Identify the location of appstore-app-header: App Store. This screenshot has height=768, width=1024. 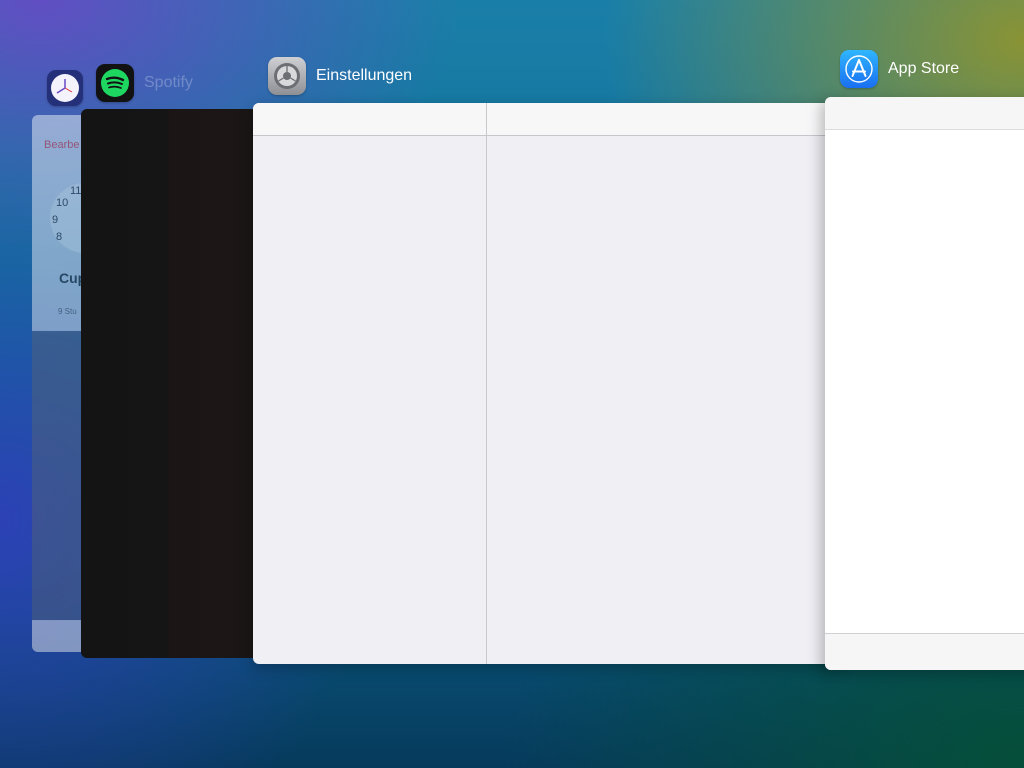
(899, 69).